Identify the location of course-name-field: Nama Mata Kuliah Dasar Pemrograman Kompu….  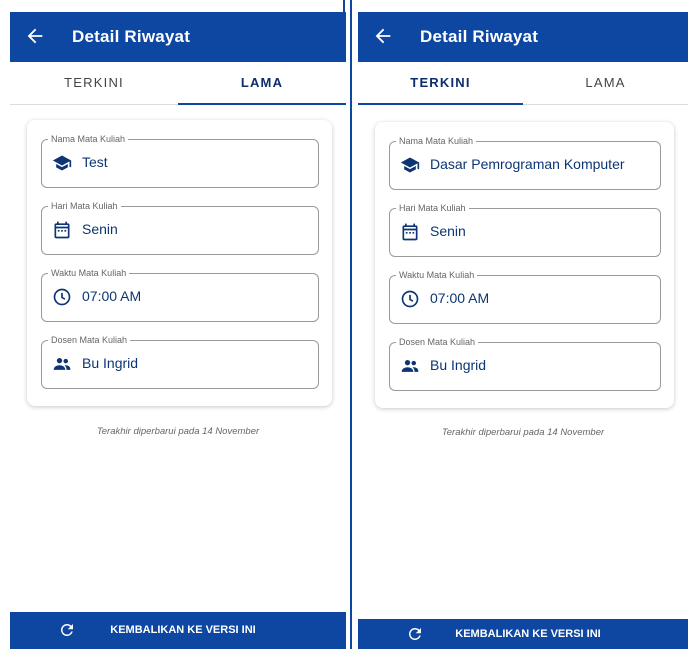
(525, 162).